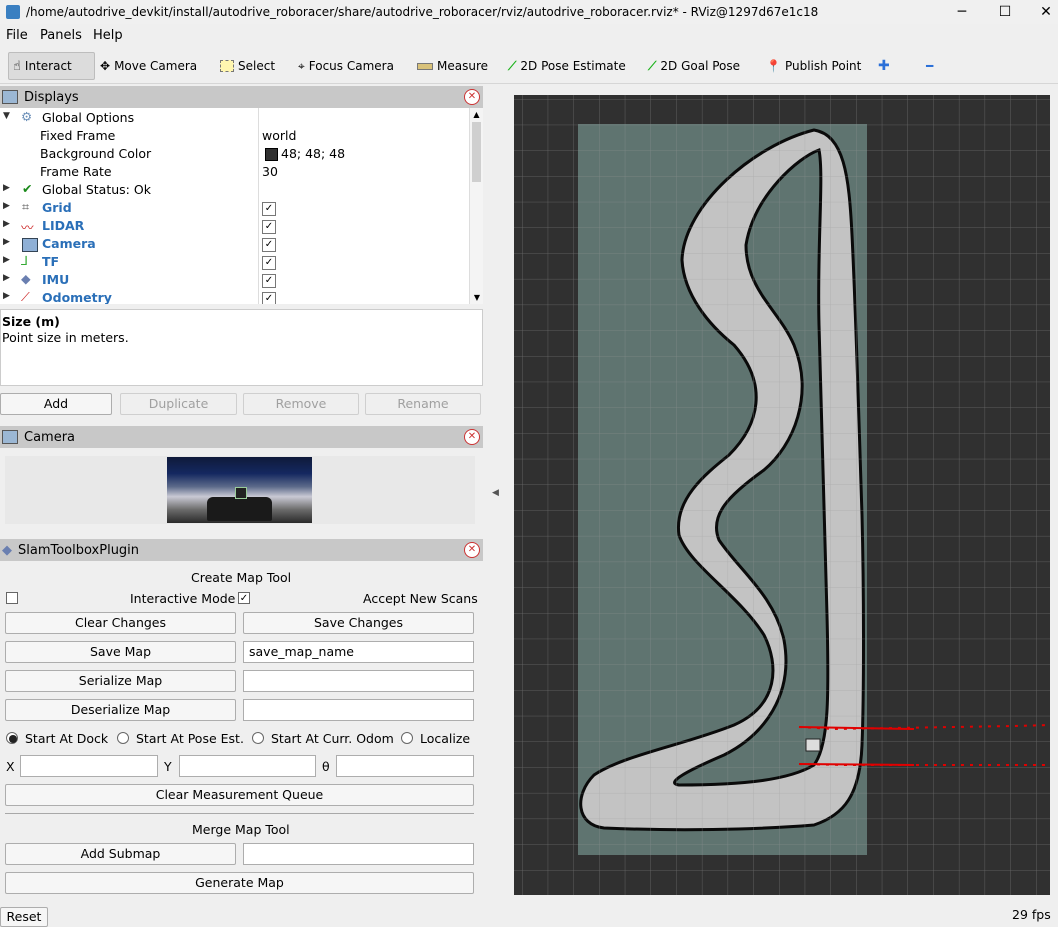 The width and height of the screenshot is (1058, 927). Describe the element at coordinates (567, 66) in the screenshot. I see `pose-estimate-tool-button: ⟋ 2D Pose Estimate` at that location.